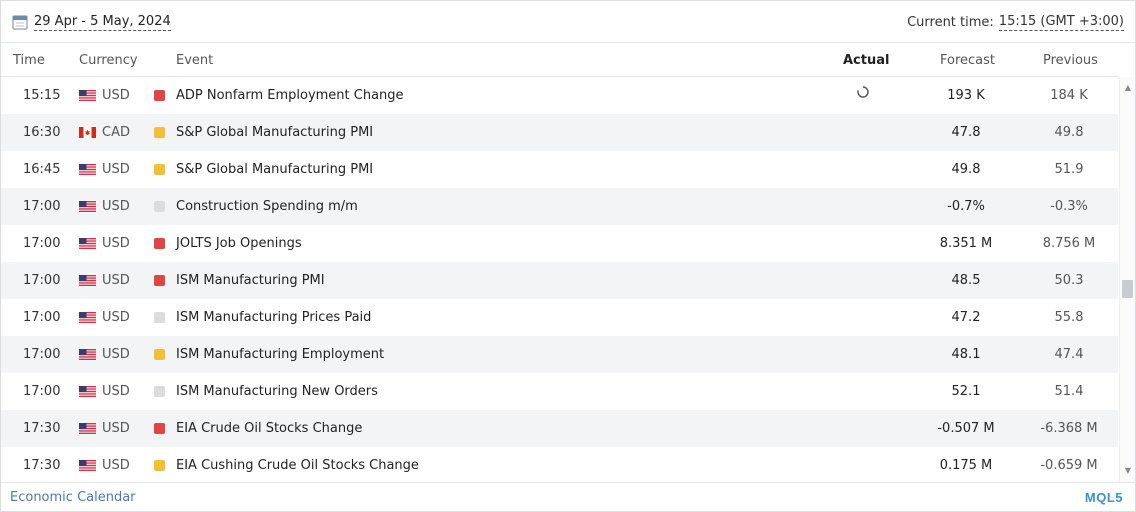 This screenshot has width=1136, height=512. Describe the element at coordinates (1069, 206) in the screenshot. I see `event-previous: -0.3%` at that location.